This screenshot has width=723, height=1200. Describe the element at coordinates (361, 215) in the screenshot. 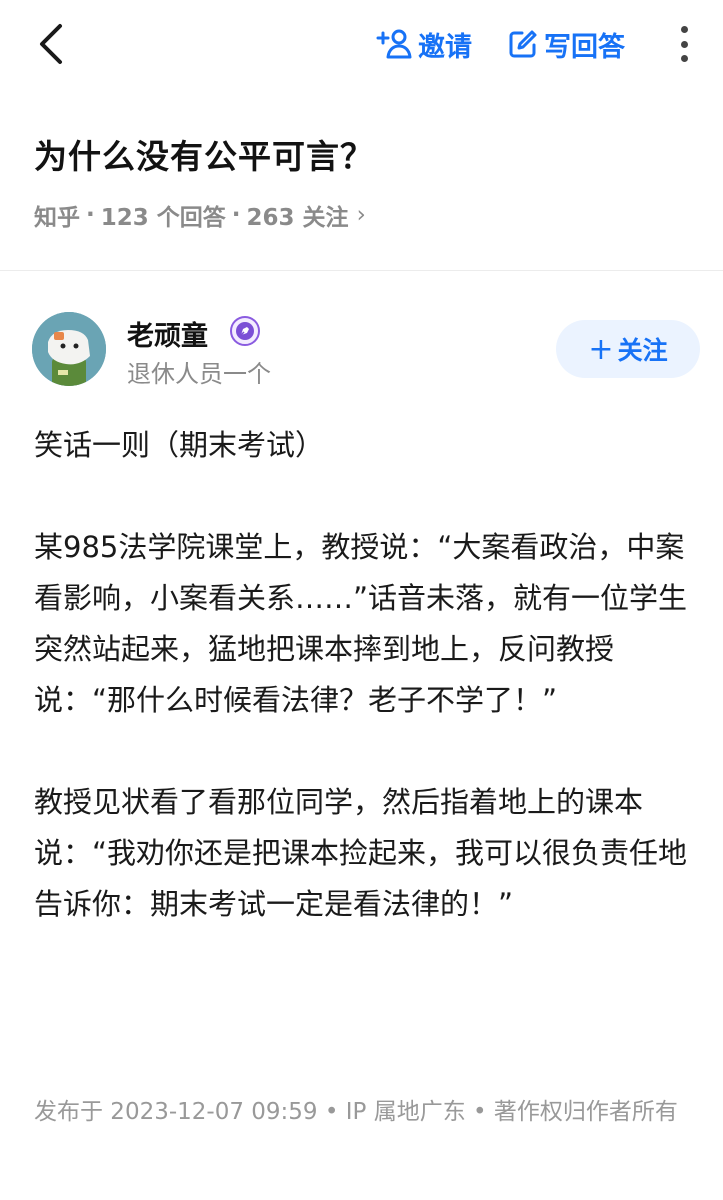

I see `chevron-right-icon: ›` at that location.